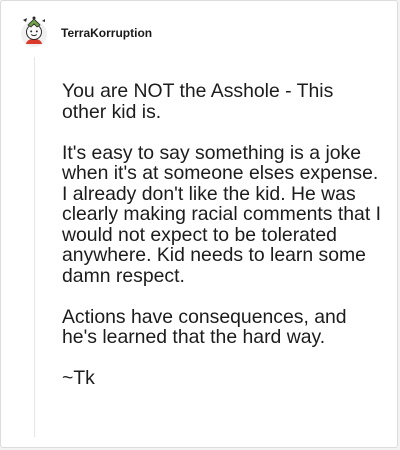  What do you see at coordinates (78, 378) in the screenshot?
I see `comment-paragraph: ~Tk` at bounding box center [78, 378].